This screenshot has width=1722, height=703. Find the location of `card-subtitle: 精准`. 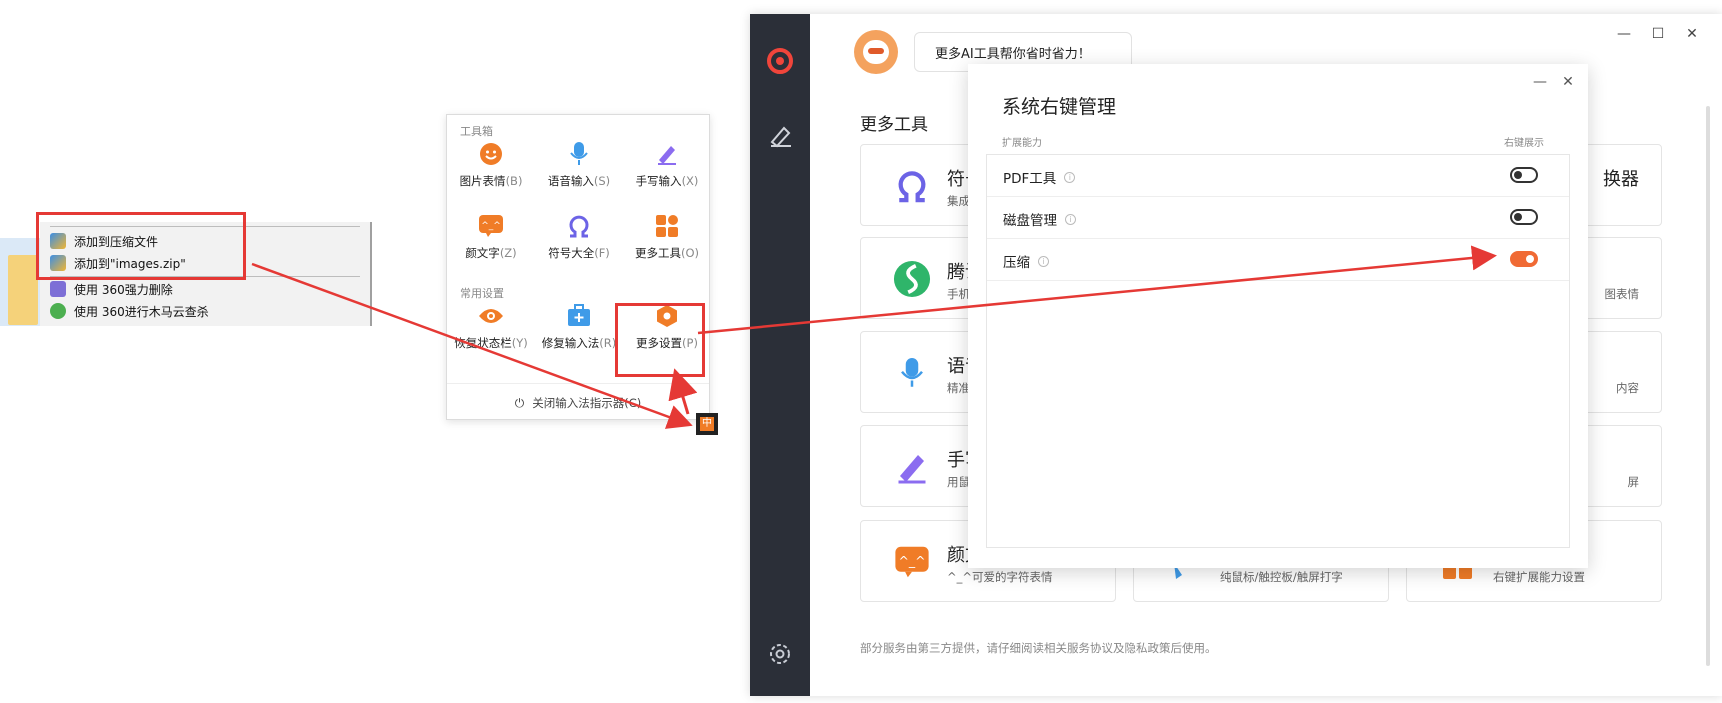

card-subtitle: 精准 is located at coordinates (958, 388).